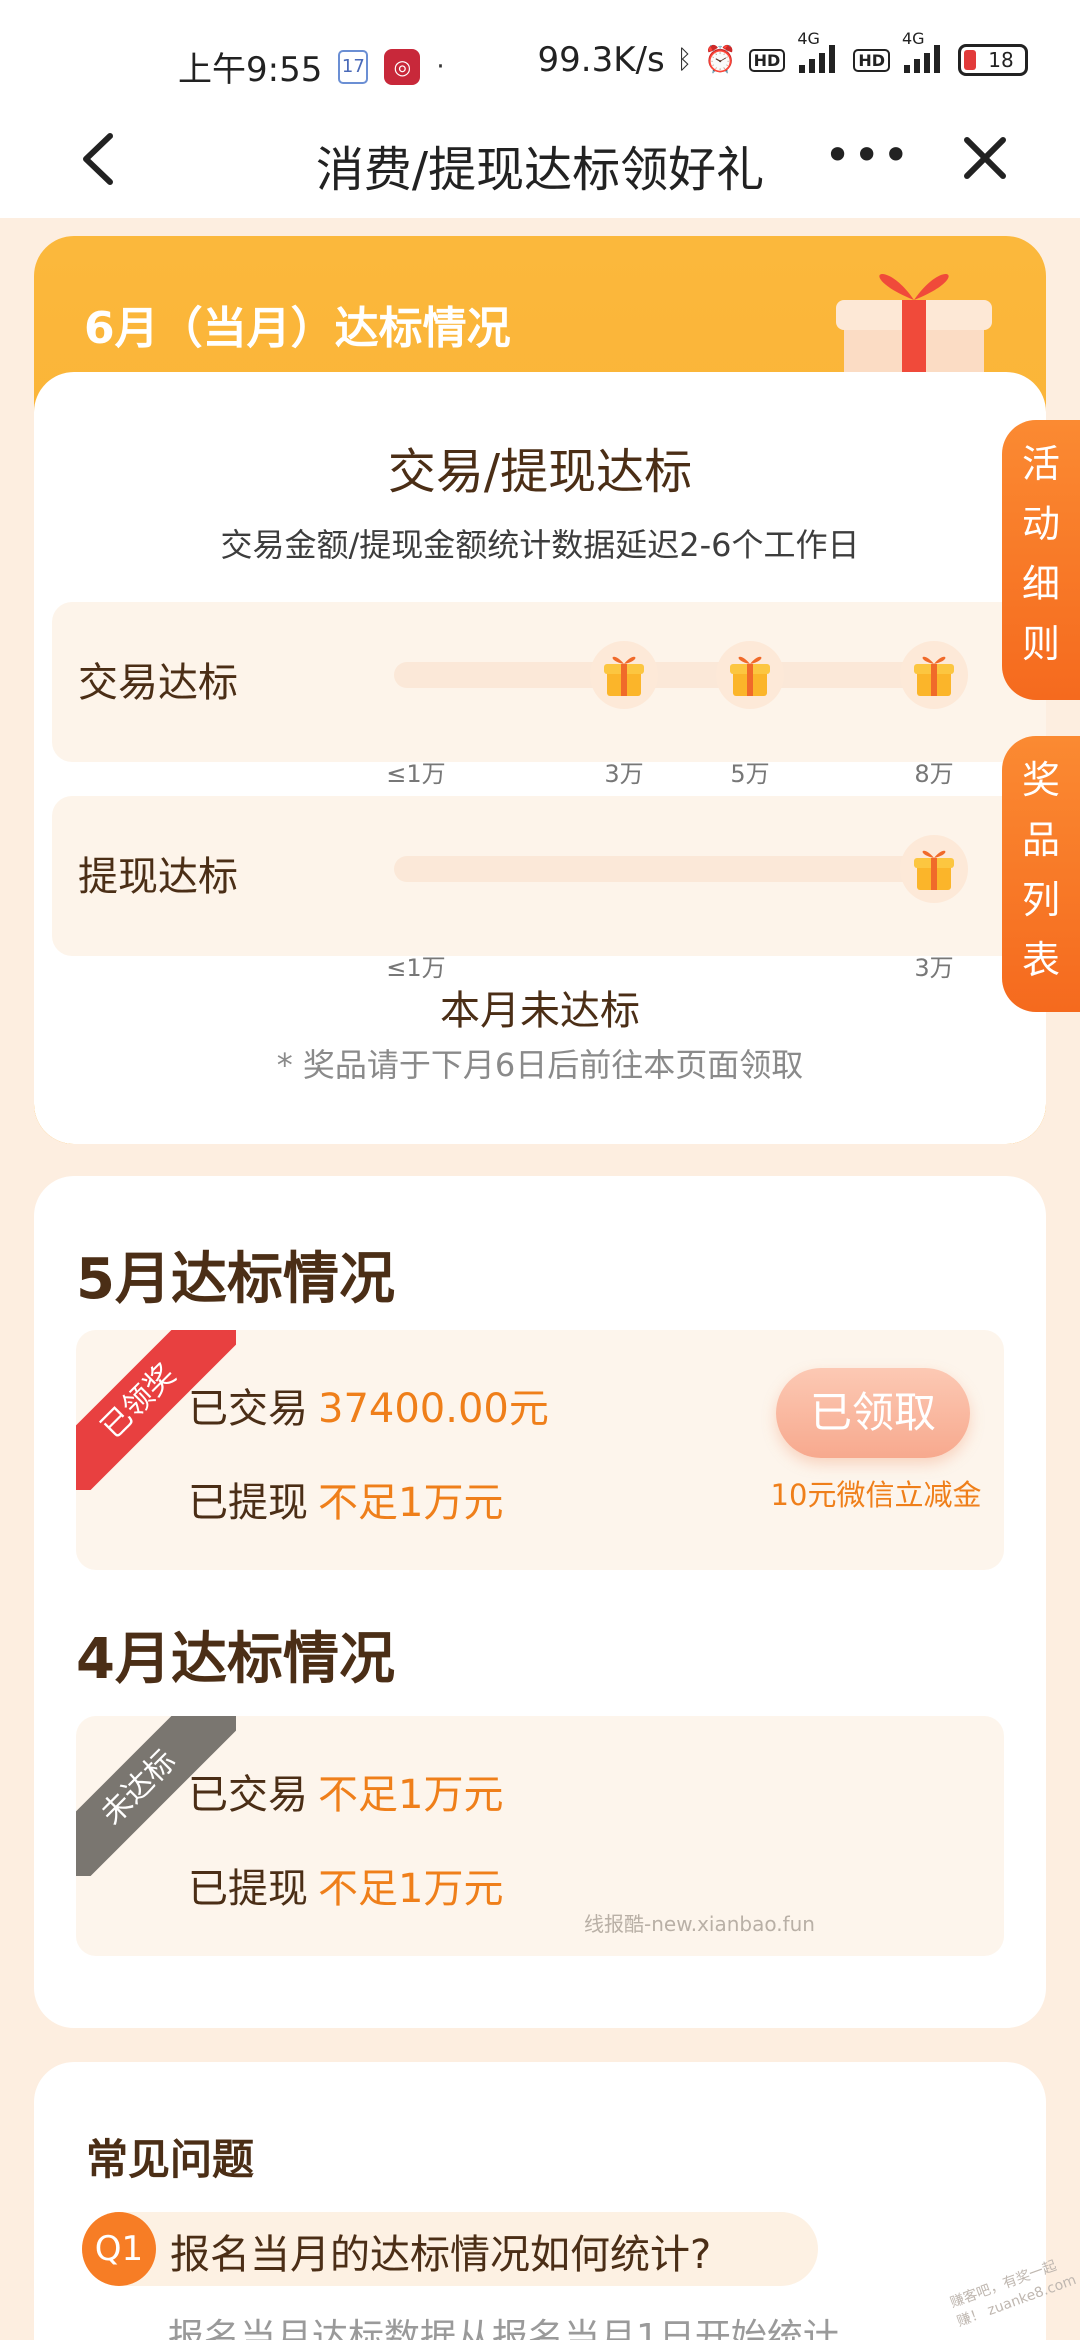 The image size is (1080, 2340). Describe the element at coordinates (767, 60) in the screenshot. I see `hd-icon: HD` at that location.